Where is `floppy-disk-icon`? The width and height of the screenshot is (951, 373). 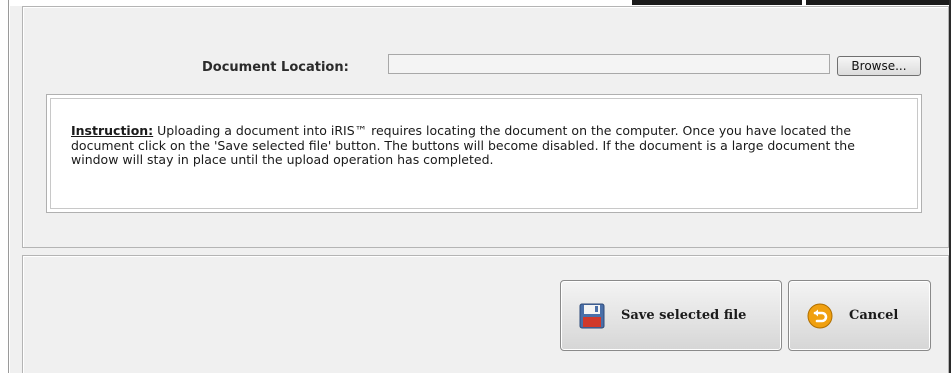 floppy-disk-icon is located at coordinates (592, 316).